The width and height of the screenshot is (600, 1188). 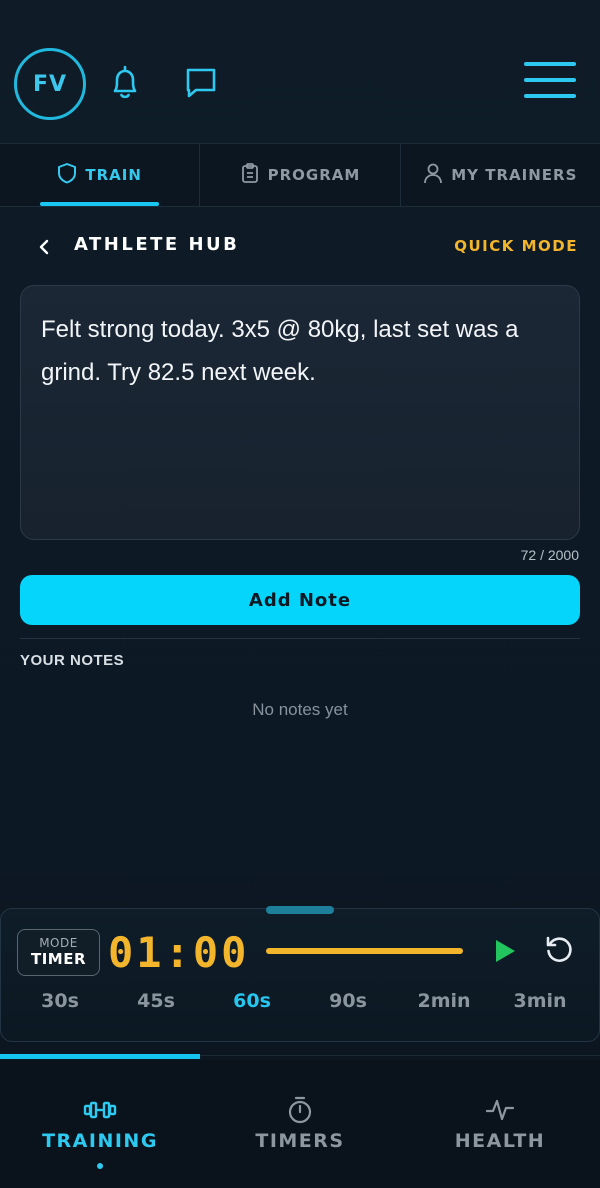 What do you see at coordinates (540, 1006) in the screenshot?
I see `preset-3min: 3min` at bounding box center [540, 1006].